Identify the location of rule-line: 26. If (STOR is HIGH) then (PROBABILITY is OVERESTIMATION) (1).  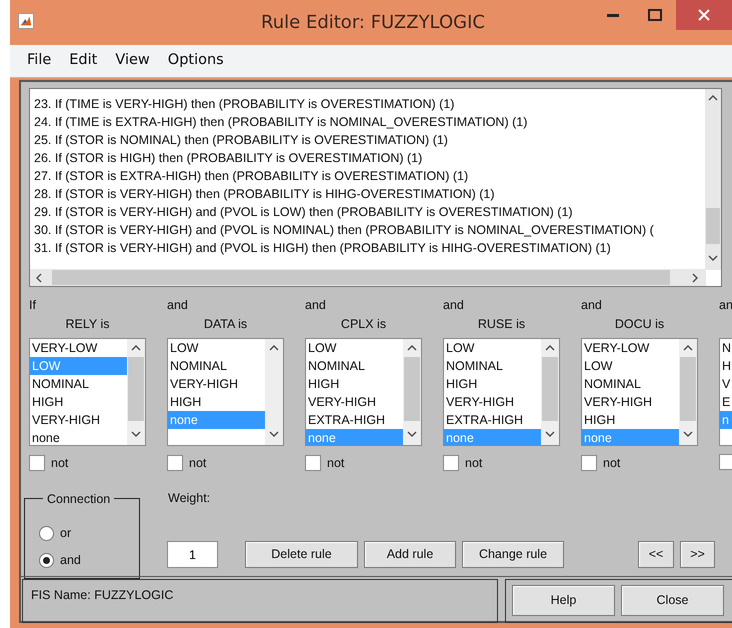
(370, 158).